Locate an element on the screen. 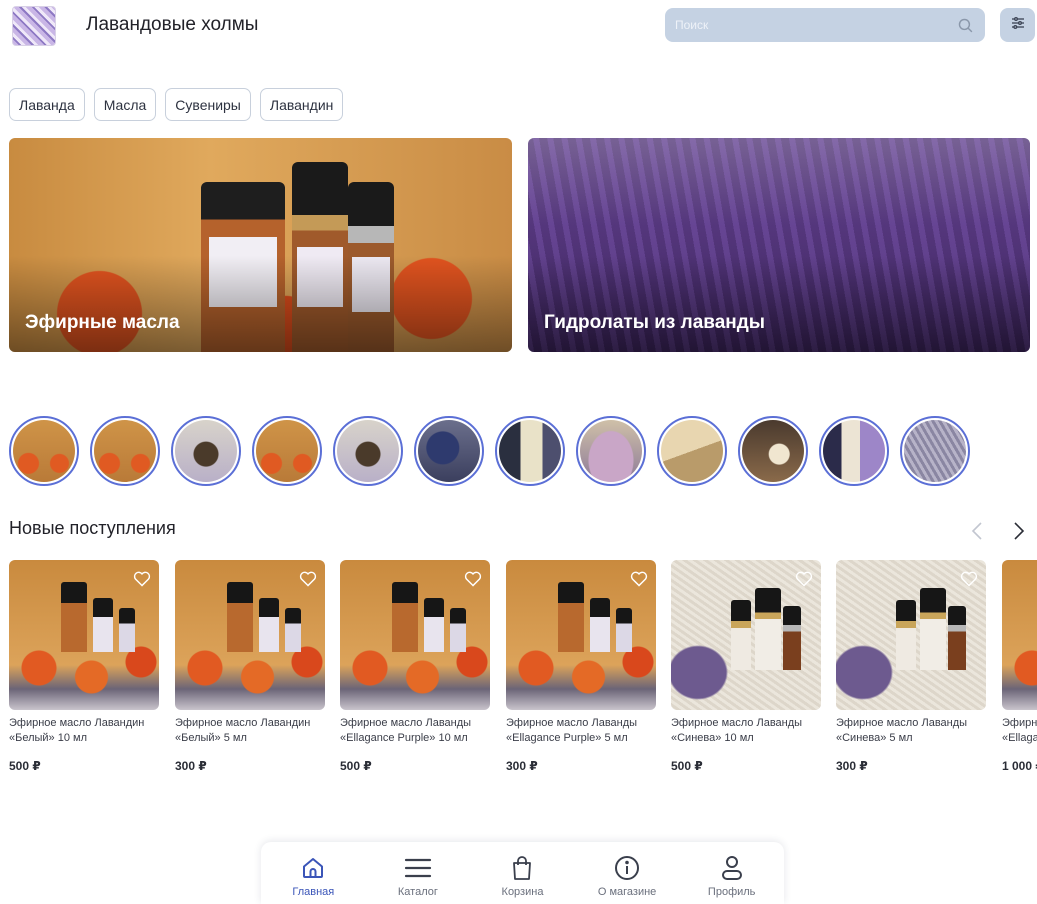 The width and height of the screenshot is (1037, 904). search-icon is located at coordinates (965, 25).